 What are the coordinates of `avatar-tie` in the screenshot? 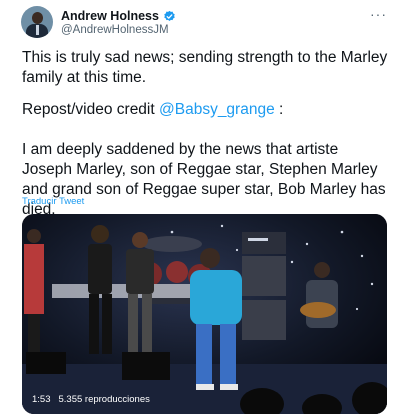 It's located at (37, 30).